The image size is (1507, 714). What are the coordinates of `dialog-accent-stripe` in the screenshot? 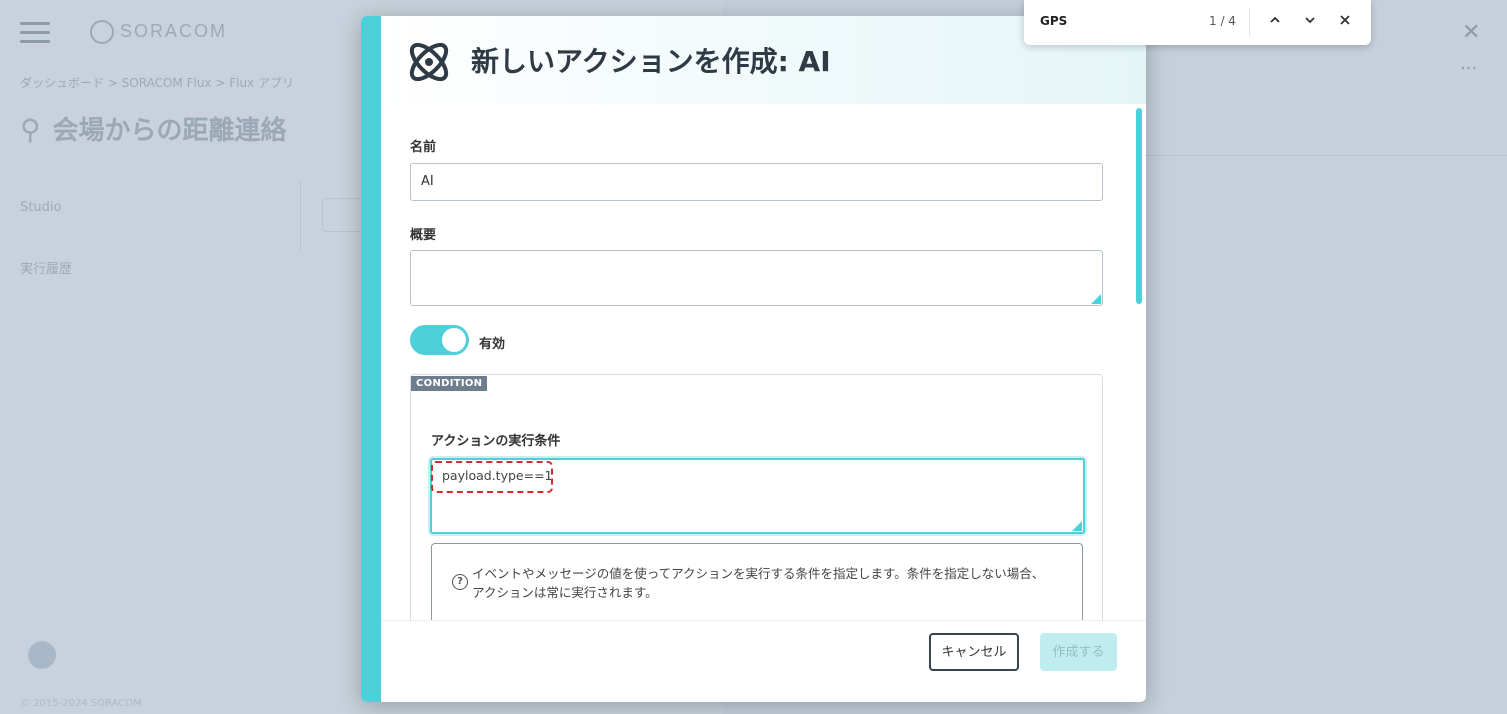 It's located at (371, 359).